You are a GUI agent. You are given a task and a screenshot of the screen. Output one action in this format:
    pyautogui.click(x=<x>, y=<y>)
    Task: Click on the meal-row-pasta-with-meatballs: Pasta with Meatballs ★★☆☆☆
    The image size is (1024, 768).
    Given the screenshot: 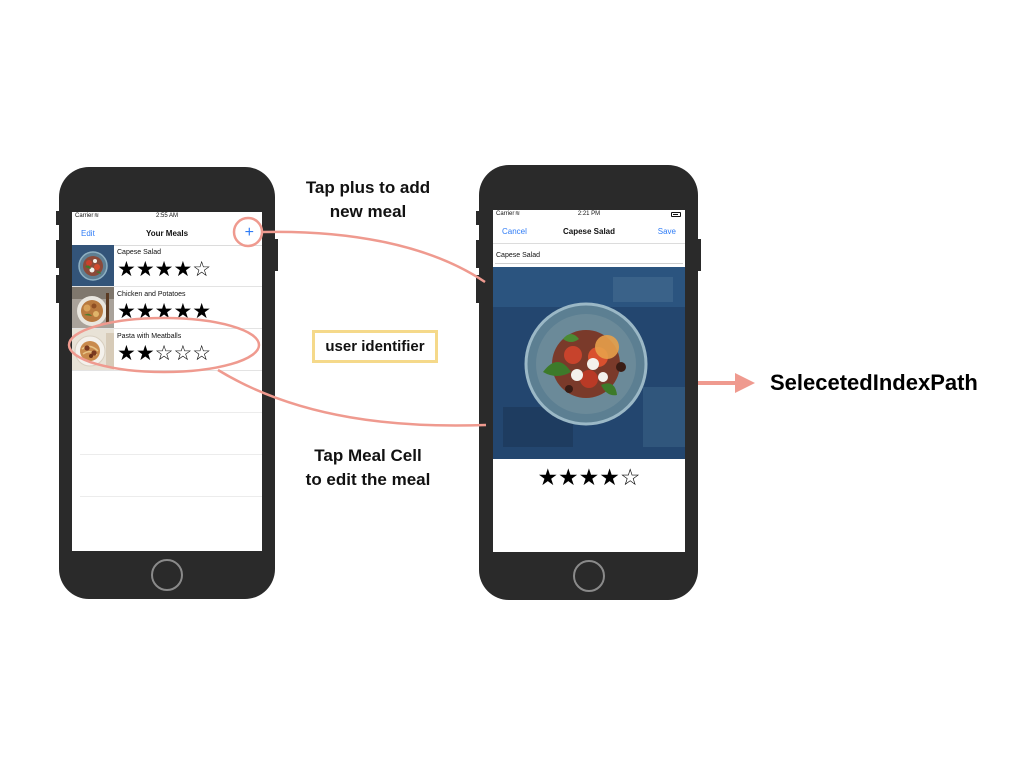 What is the action you would take?
    pyautogui.click(x=167, y=350)
    